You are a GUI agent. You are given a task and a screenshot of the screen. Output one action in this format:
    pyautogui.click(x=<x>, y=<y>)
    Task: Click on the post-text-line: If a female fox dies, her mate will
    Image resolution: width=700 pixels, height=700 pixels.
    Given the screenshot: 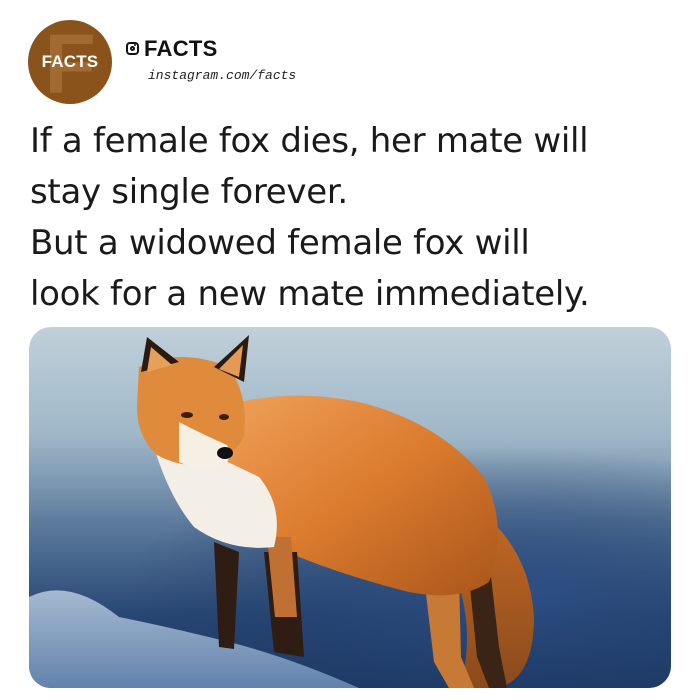 What is the action you would take?
    pyautogui.click(x=309, y=141)
    